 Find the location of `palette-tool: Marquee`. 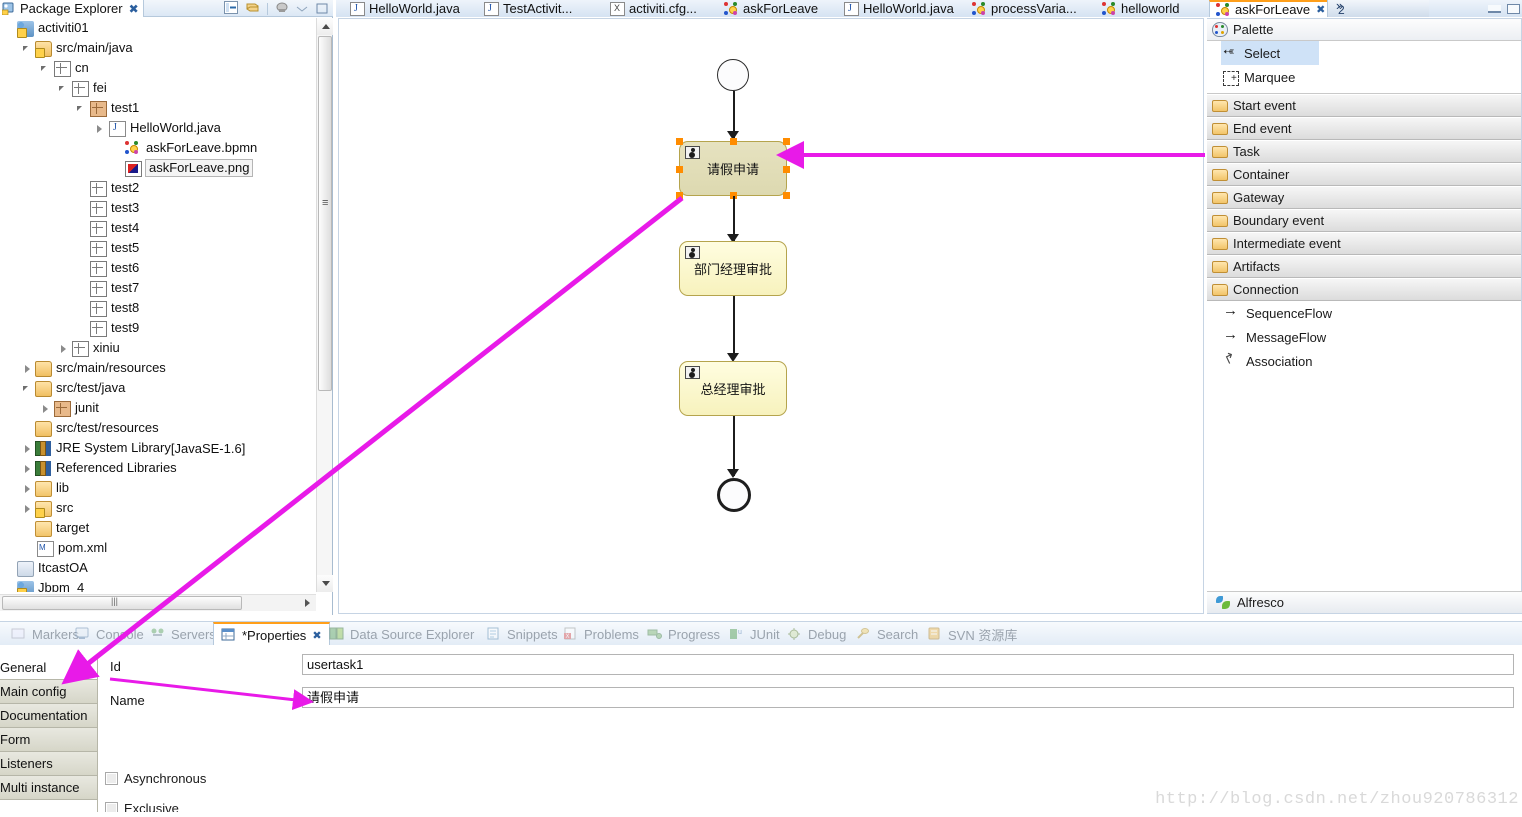

palette-tool: Marquee is located at coordinates (1364, 77).